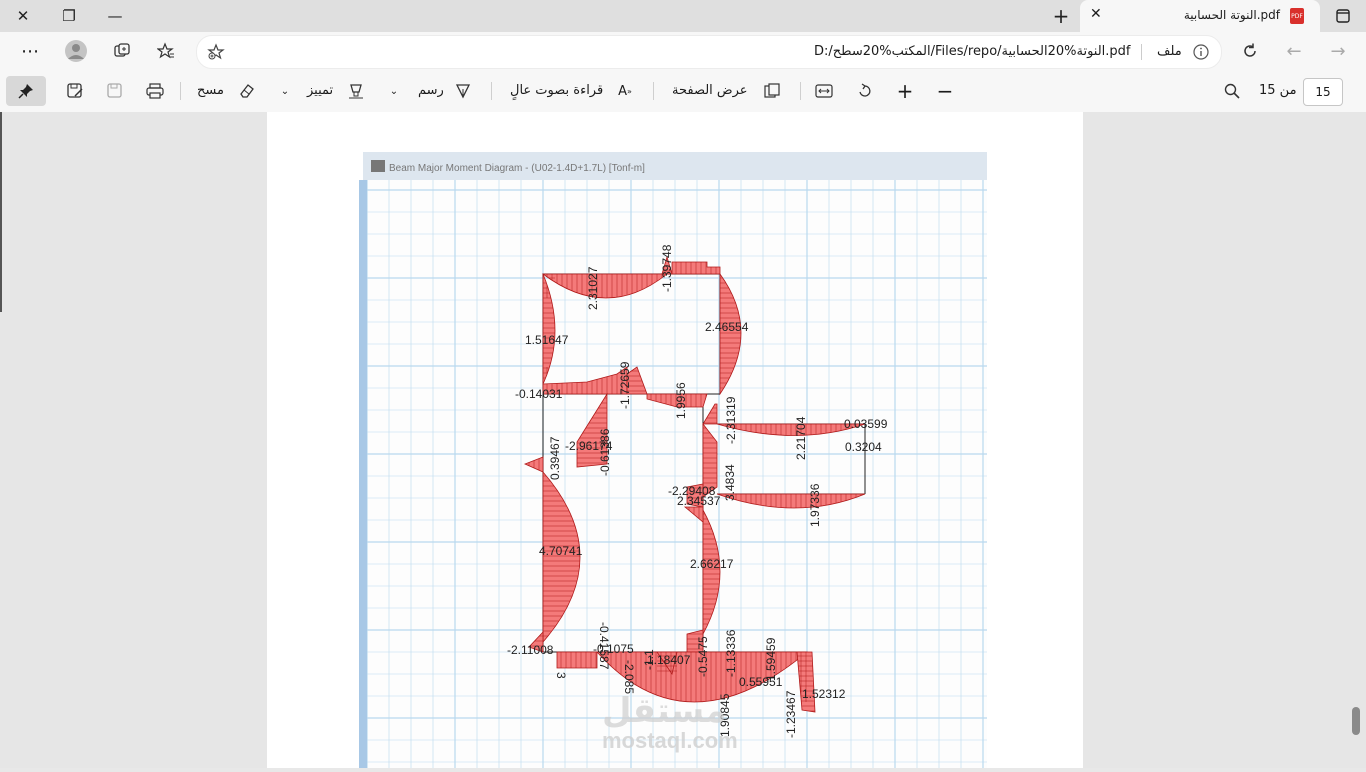  Describe the element at coordinates (772, 91) in the screenshot. I see `page-view-icon` at that location.